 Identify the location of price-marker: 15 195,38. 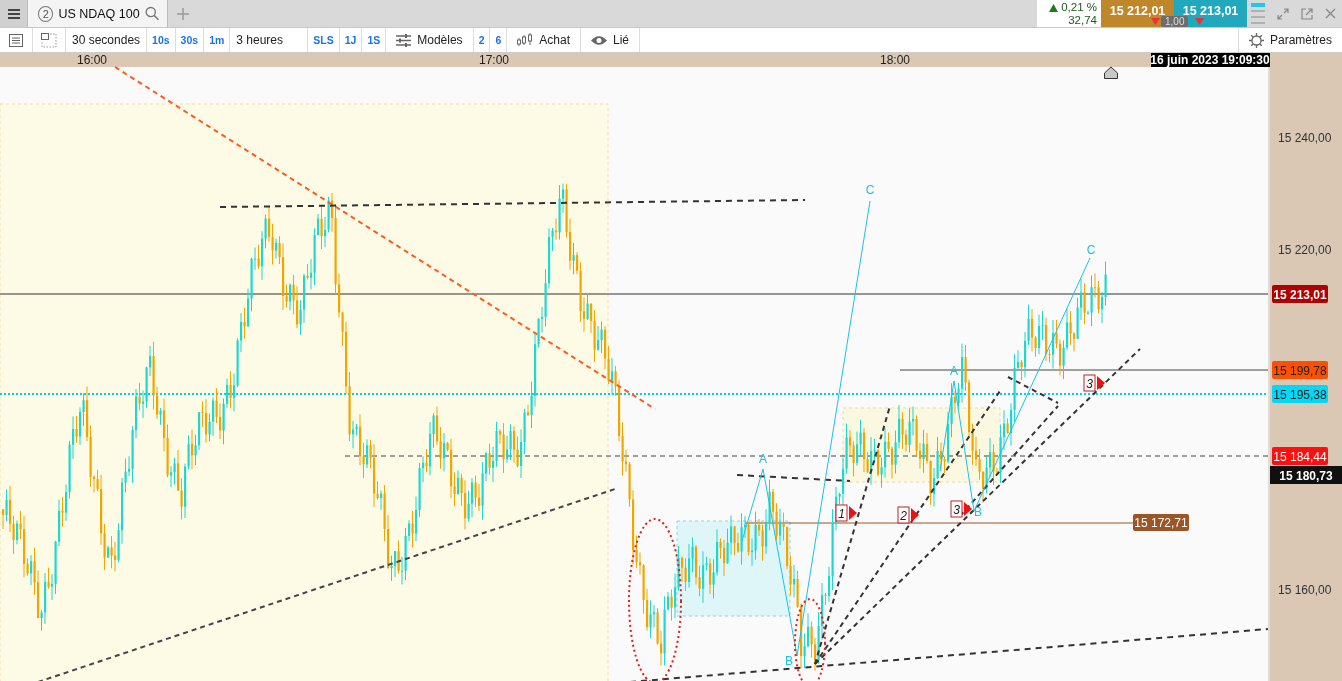
(1300, 394).